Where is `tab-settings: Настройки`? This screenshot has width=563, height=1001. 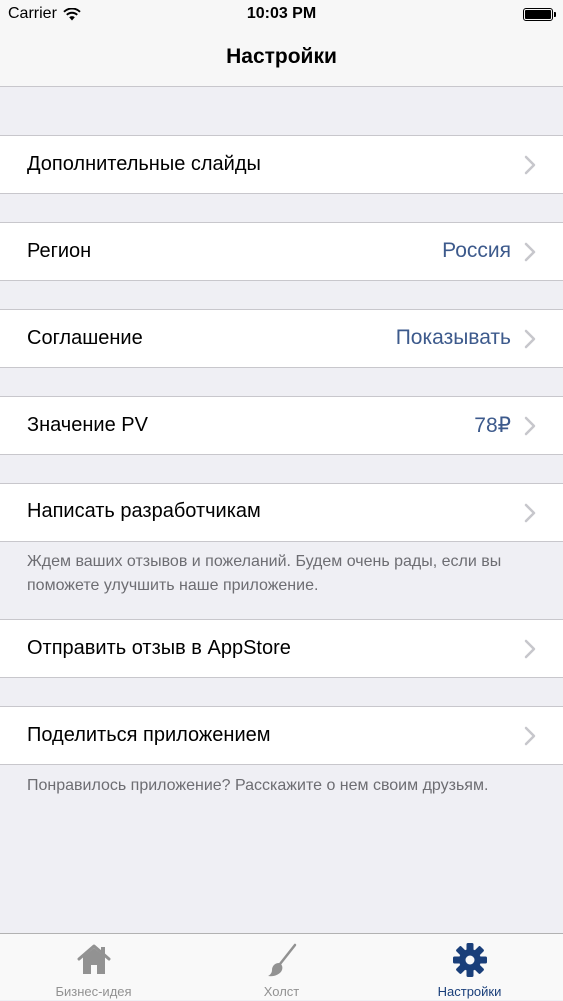 tab-settings: Настройки is located at coordinates (469, 967).